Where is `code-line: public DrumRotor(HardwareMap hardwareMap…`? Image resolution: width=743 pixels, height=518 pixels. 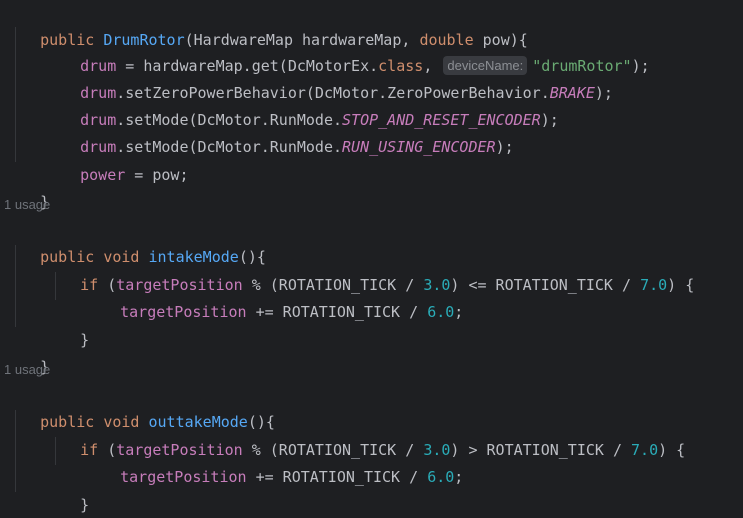 code-line: public DrumRotor(HardwareMap hardwareMap… is located at coordinates (371, 24).